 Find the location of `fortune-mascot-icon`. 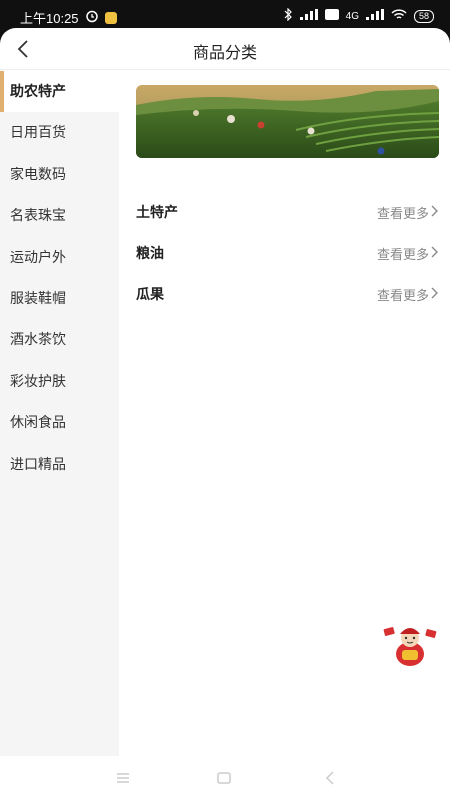

fortune-mascot-icon is located at coordinates (410, 644).